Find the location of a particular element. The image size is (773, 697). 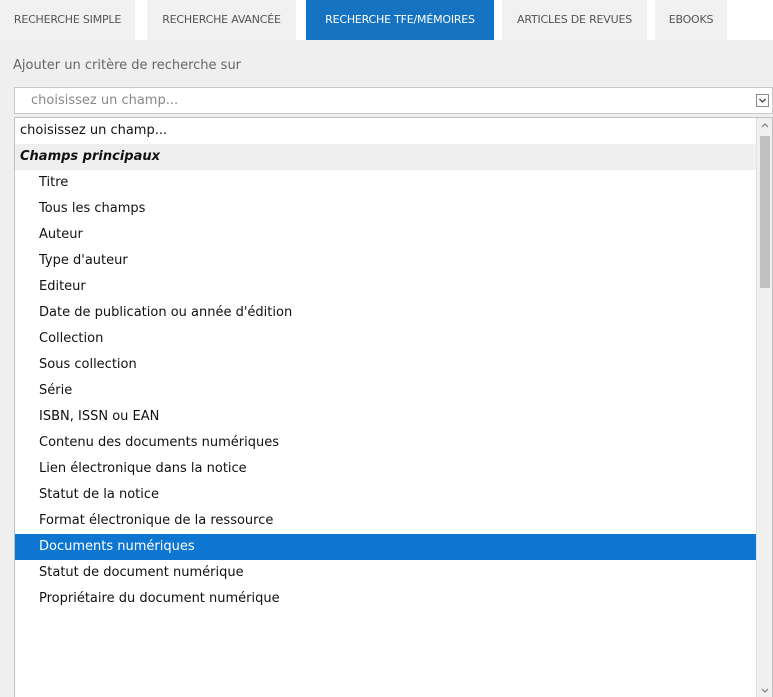

tab-recherche-simple: RECHERCHE SIMPLE is located at coordinates (67, 20).